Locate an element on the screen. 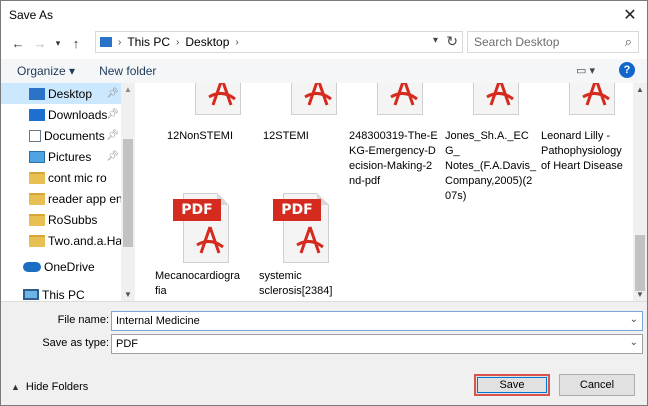 The height and width of the screenshot is (406, 648). sidebar-item-reader-app-en: reader app en is located at coordinates (61, 198).